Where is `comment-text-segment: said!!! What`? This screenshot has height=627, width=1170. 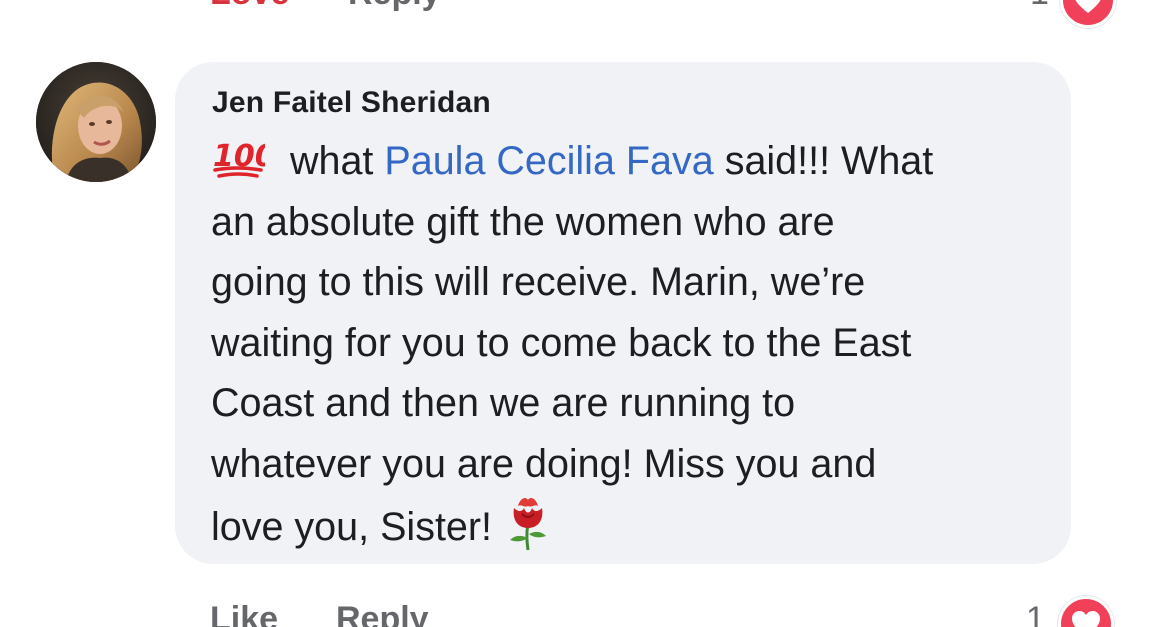
comment-text-segment: said!!! What is located at coordinates (823, 161).